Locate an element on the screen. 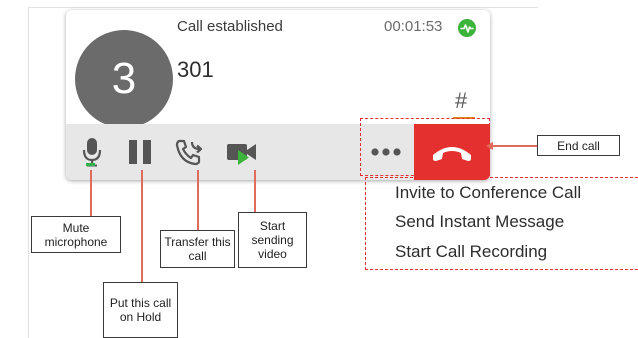 The image size is (638, 338). menu-item-invite-conference: Invite to Conference Call is located at coordinates (488, 193).